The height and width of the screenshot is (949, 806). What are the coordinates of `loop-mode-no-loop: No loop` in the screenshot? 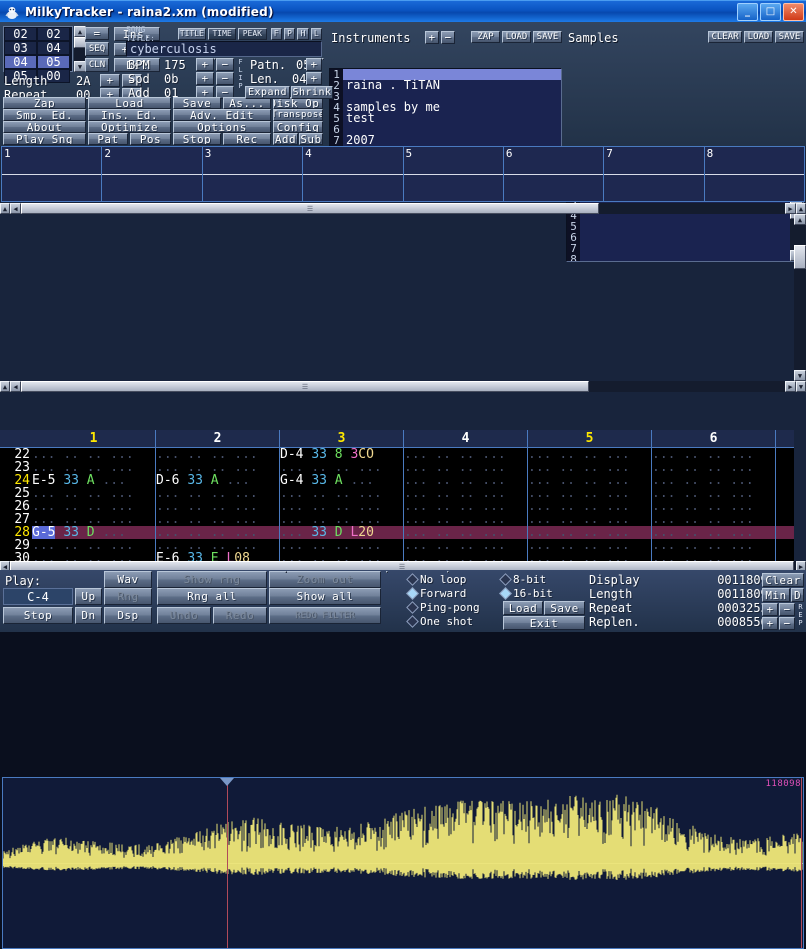 It's located at (450, 579).